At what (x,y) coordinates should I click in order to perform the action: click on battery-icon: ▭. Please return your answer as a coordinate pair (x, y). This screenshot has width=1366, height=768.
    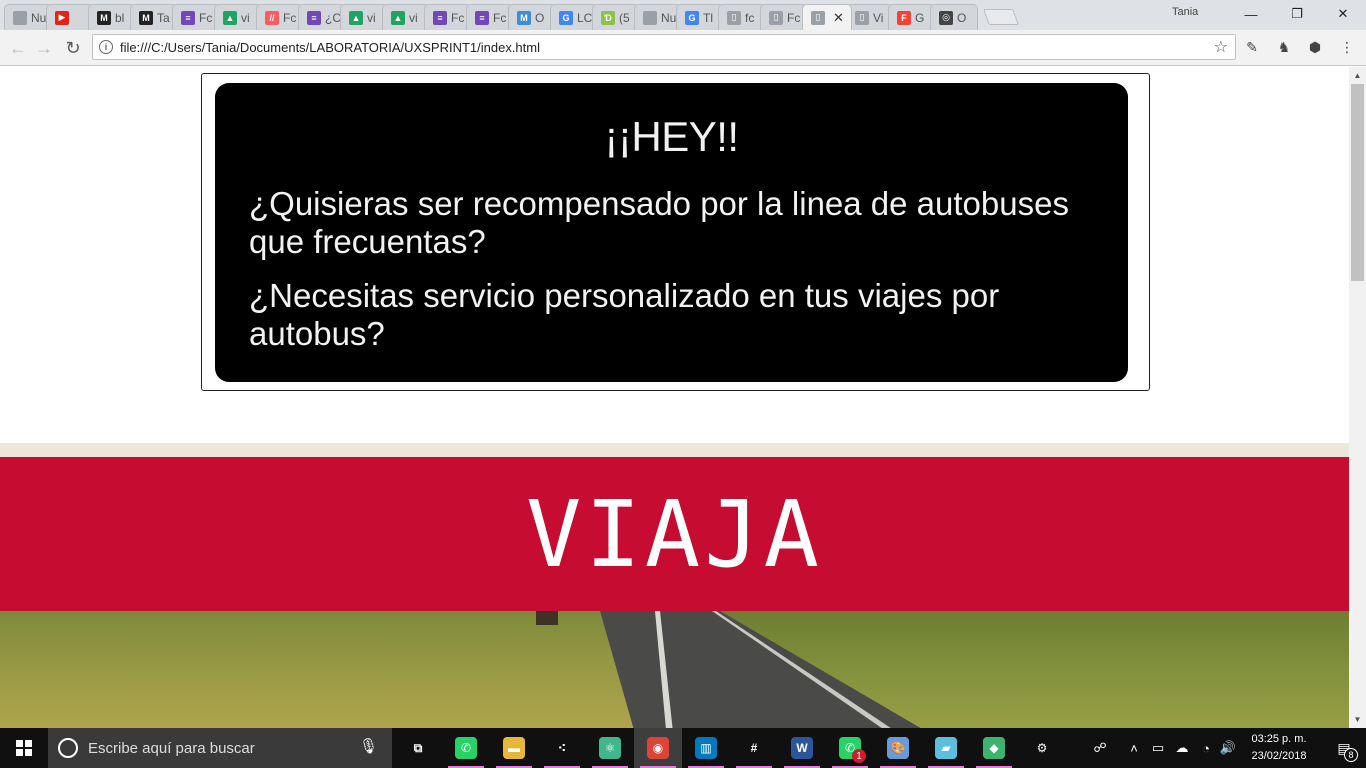
    Looking at the image, I should click on (1158, 748).